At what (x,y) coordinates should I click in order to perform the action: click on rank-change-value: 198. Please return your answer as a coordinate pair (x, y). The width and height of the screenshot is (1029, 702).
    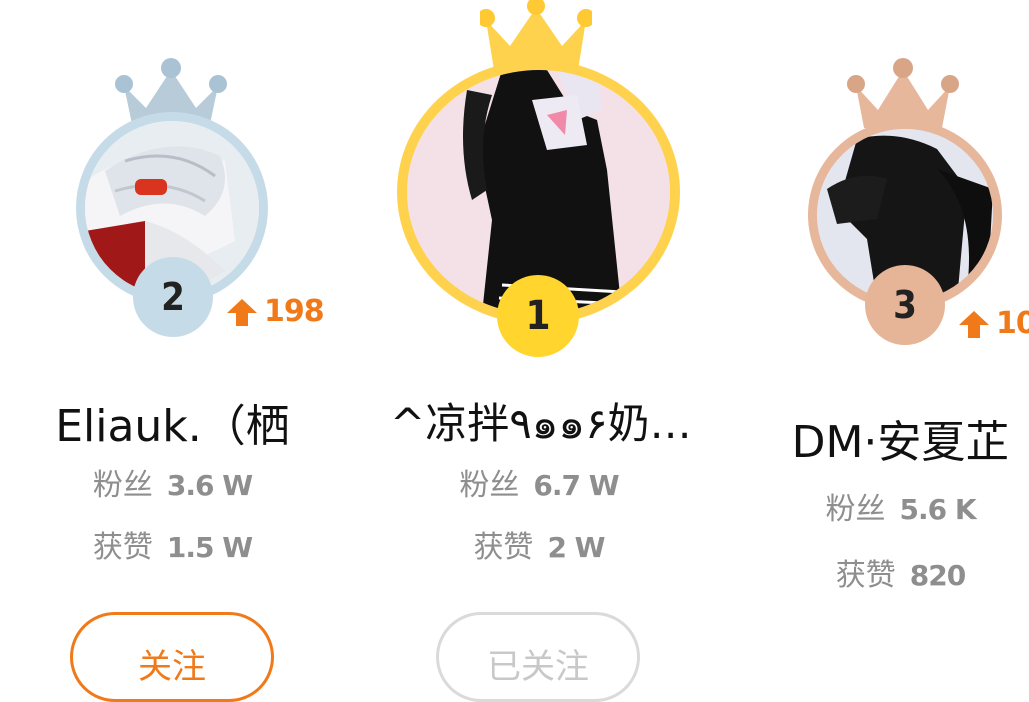
    Looking at the image, I should click on (294, 311).